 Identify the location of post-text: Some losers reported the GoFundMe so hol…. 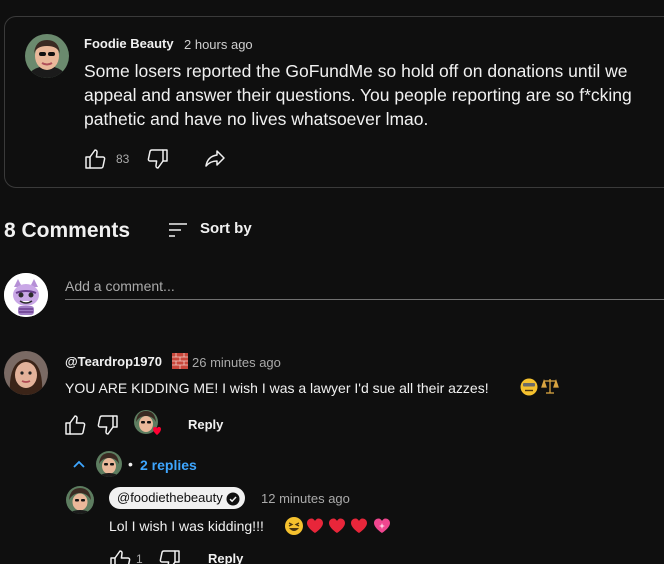
(358, 95).